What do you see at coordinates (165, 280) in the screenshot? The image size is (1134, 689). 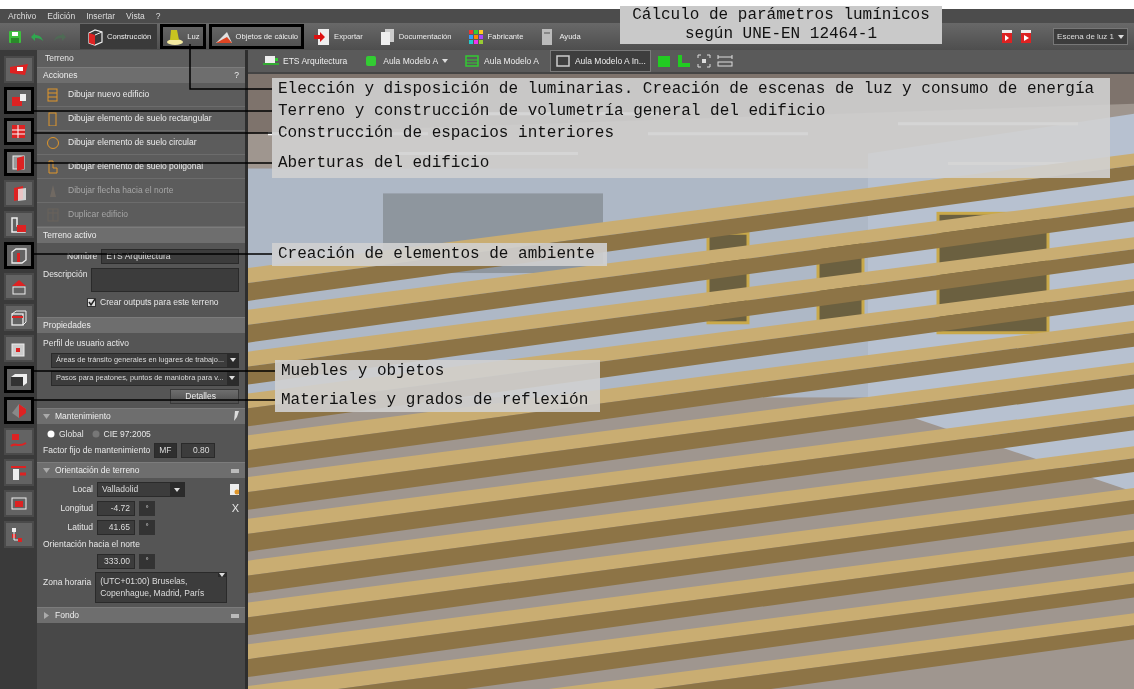 I see `description-field` at bounding box center [165, 280].